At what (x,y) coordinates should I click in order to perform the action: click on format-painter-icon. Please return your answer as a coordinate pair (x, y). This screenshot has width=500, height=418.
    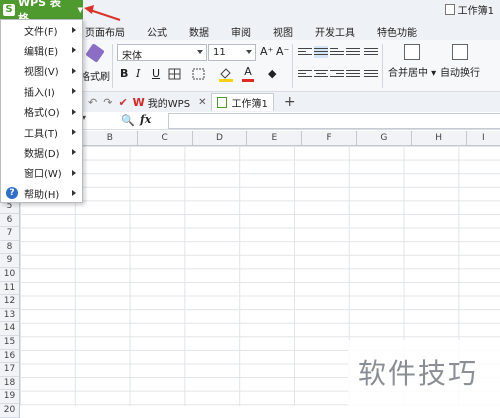
    Looking at the image, I should click on (95, 53).